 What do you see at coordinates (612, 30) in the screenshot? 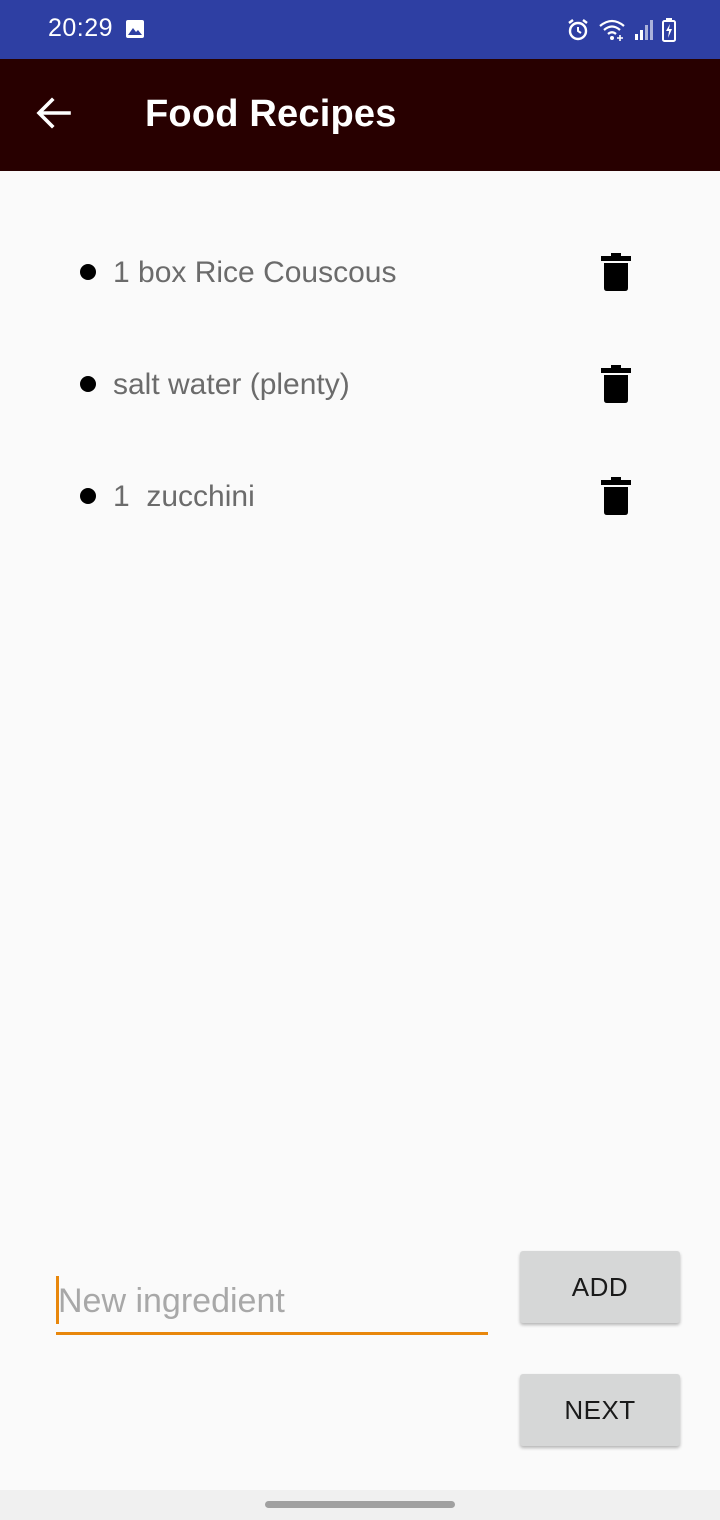
I see `wifi-icon` at bounding box center [612, 30].